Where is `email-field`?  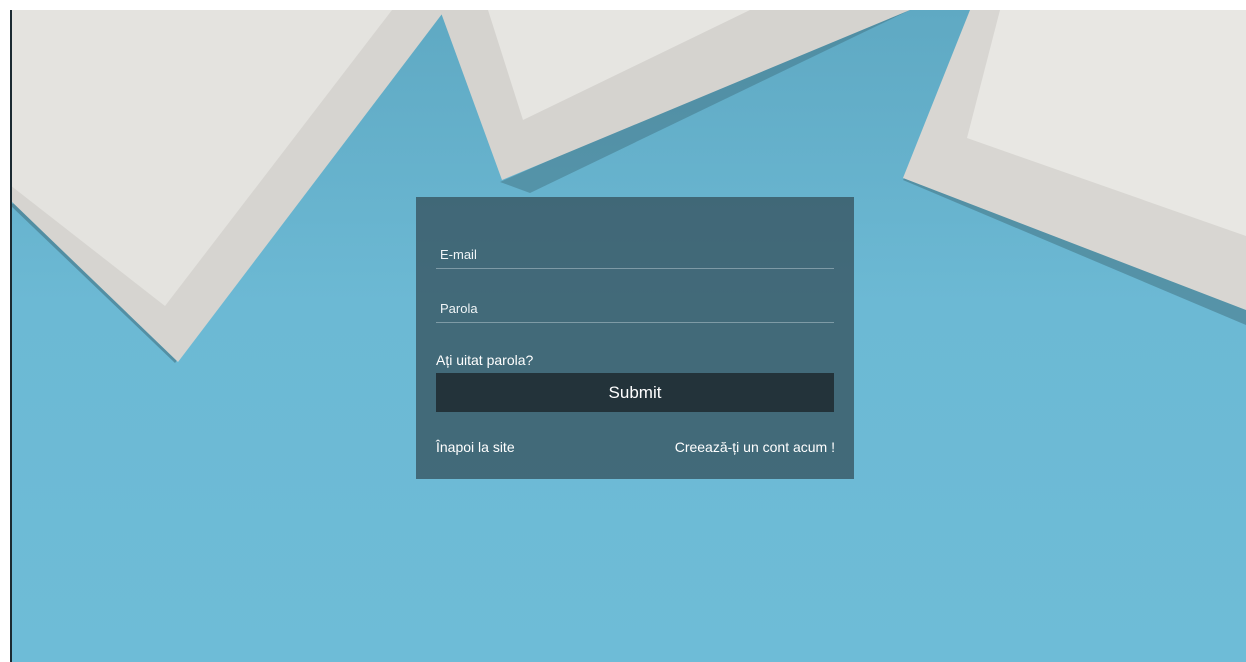 email-field is located at coordinates (635, 255).